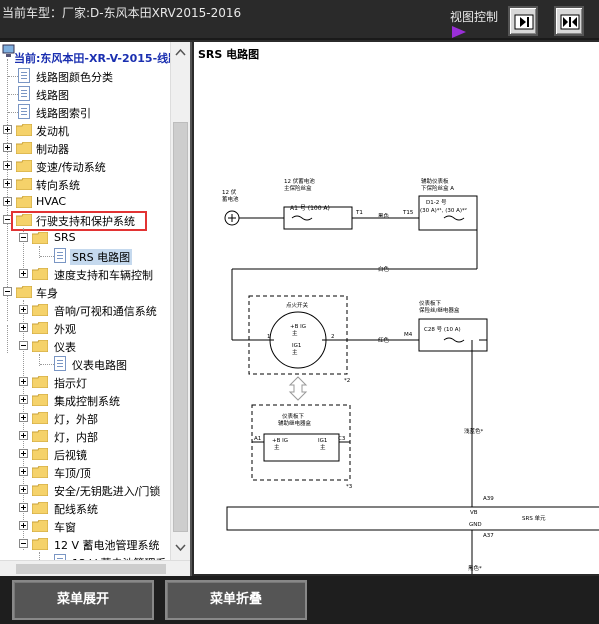 This screenshot has width=599, height=624. I want to click on tree-item-audio: 音响/可视和通信系统, so click(85, 310).